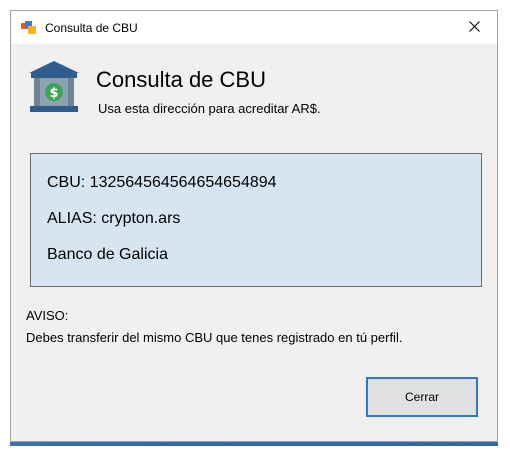 The height and width of the screenshot is (456, 510). I want to click on window-title: Consulta de CBU, so click(91, 28).